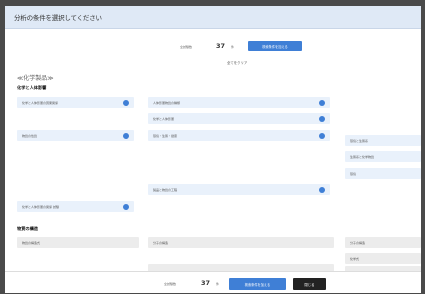  What do you see at coordinates (233, 47) in the screenshot?
I see `count-unit: 件` at bounding box center [233, 47].